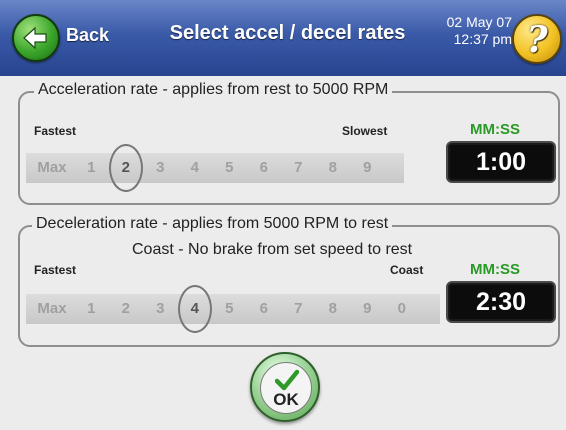 The image size is (566, 430). What do you see at coordinates (52, 168) in the screenshot?
I see `accel-step-max: Max` at bounding box center [52, 168].